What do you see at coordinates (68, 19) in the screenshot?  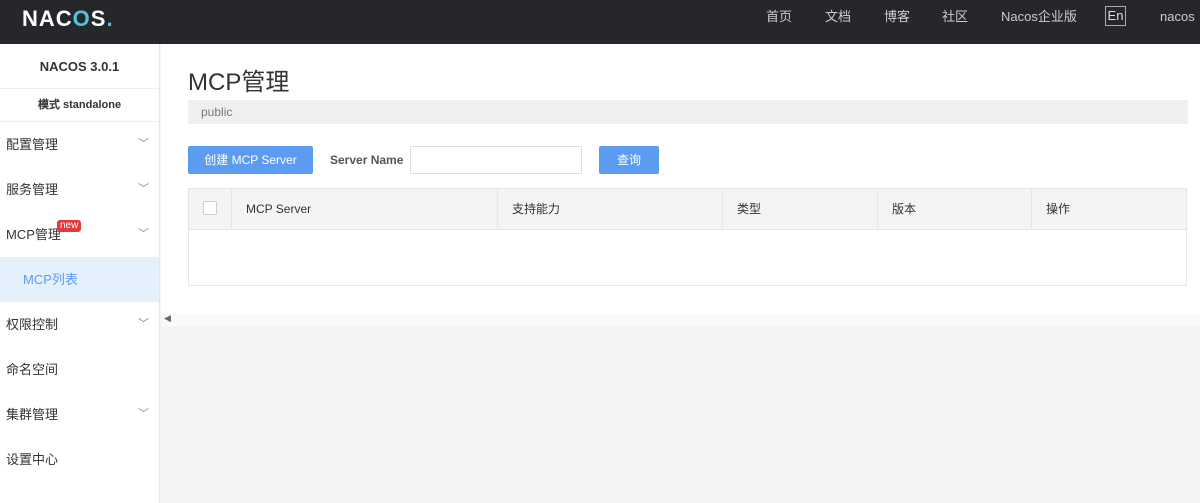 I see `nacos-logo: NACOS.` at bounding box center [68, 19].